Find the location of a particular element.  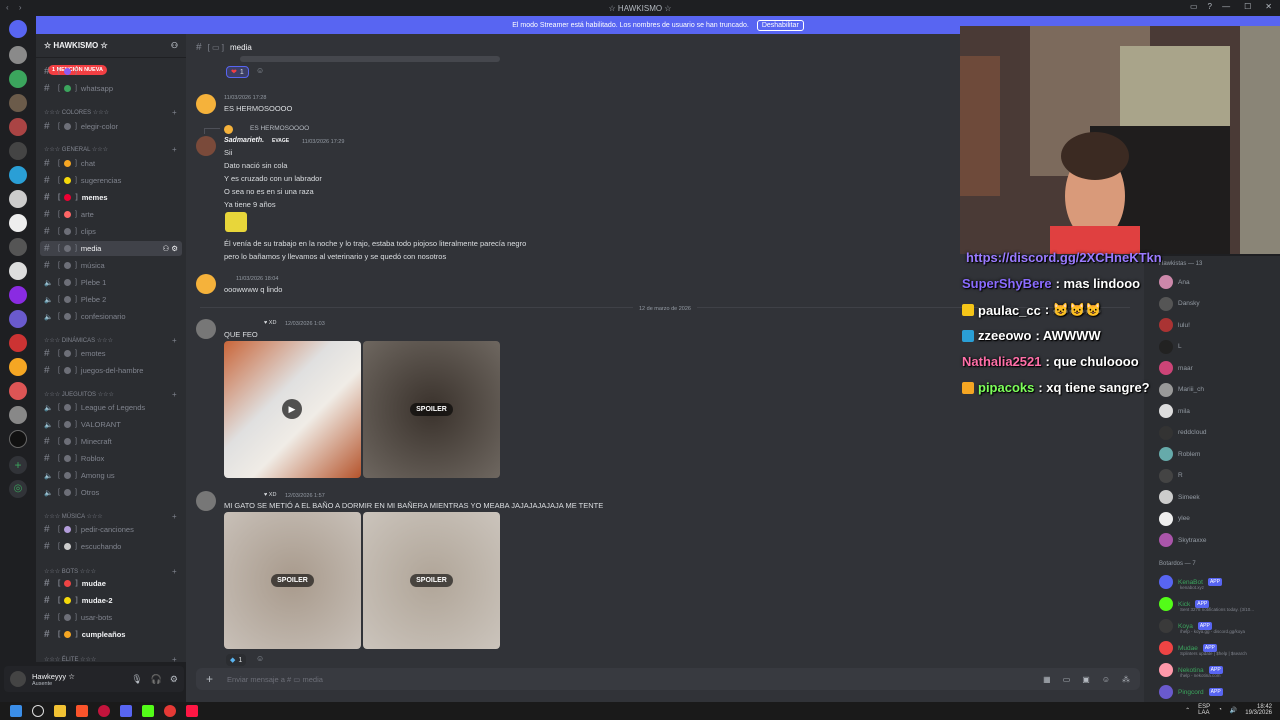

add-reaction-icon: ☺ is located at coordinates (260, 70).